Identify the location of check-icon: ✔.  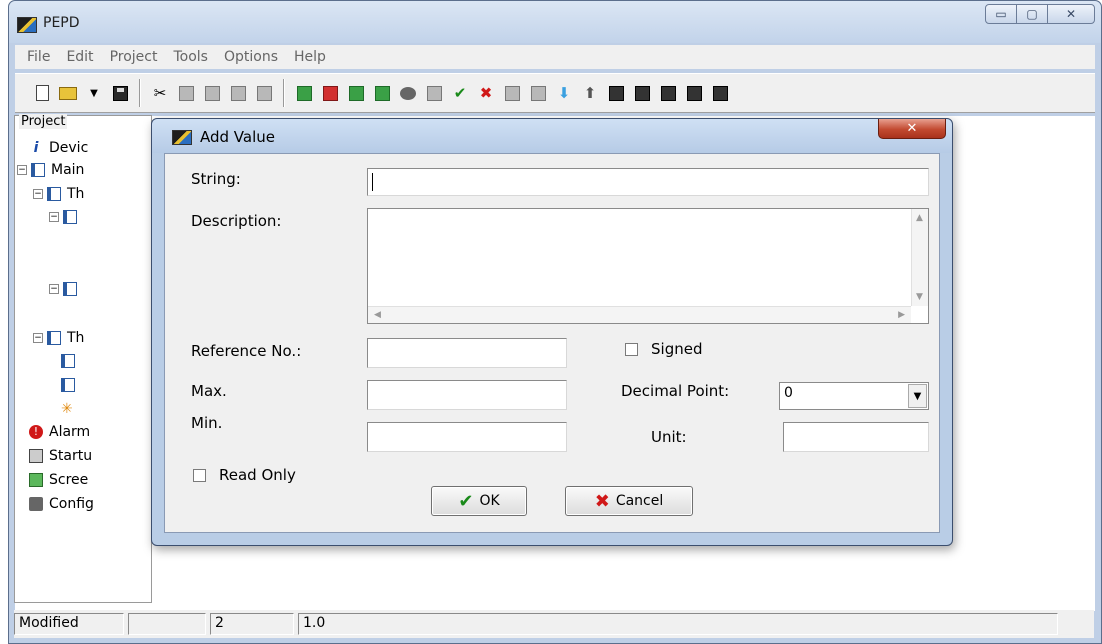
(466, 501).